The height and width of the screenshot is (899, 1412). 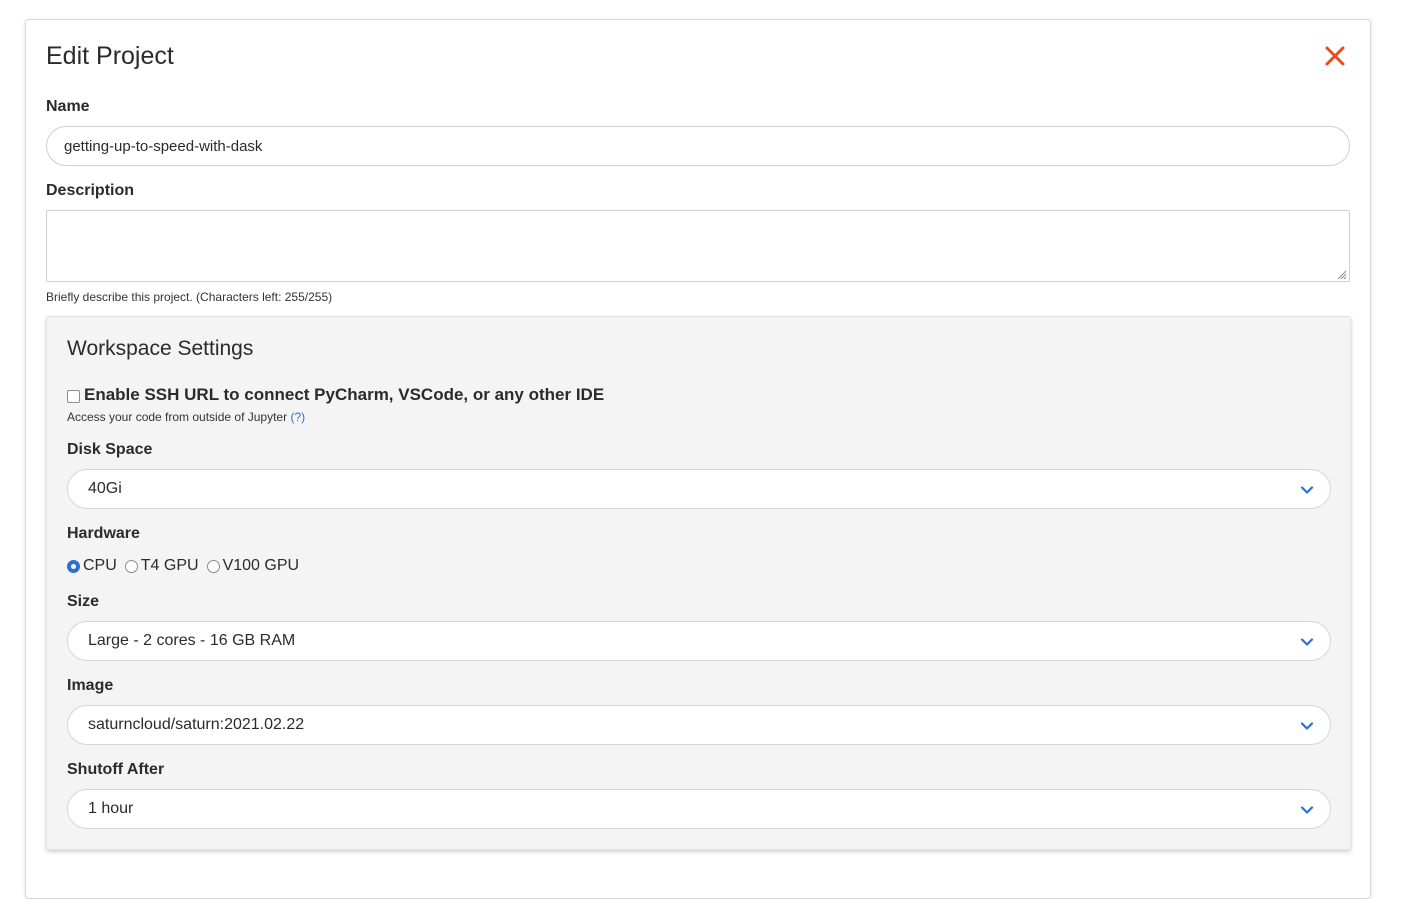 I want to click on description-textarea, so click(x=698, y=246).